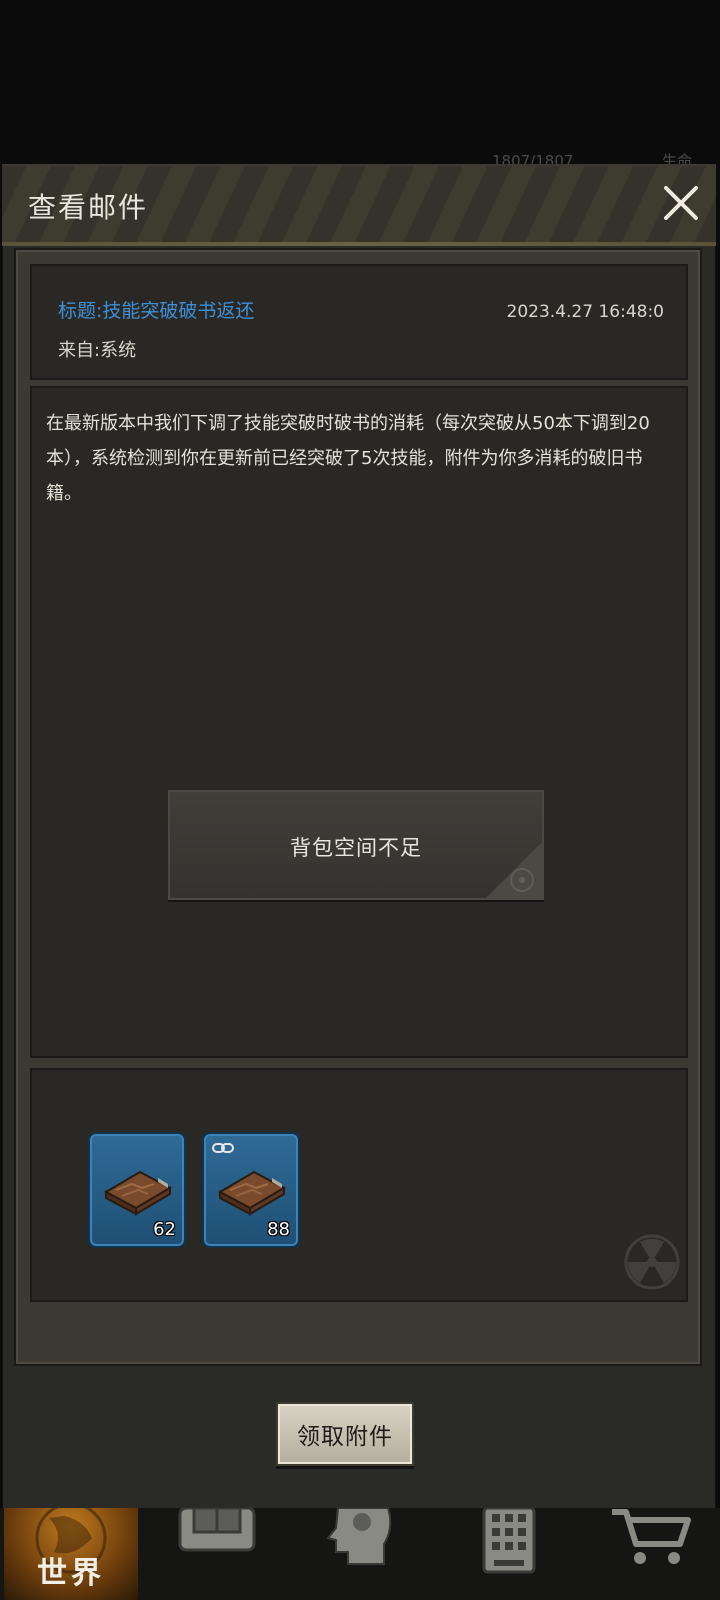  What do you see at coordinates (71, 1573) in the screenshot?
I see `nav-world-label: 世界` at bounding box center [71, 1573].